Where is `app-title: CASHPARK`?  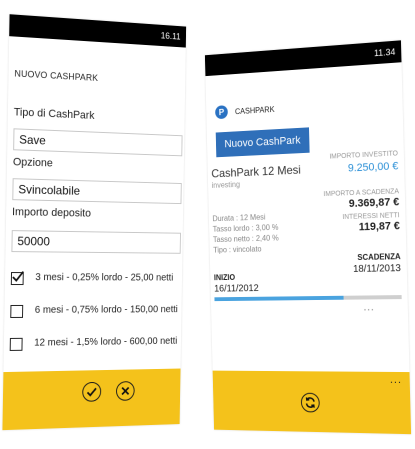 app-title: CASHPARK is located at coordinates (255, 110).